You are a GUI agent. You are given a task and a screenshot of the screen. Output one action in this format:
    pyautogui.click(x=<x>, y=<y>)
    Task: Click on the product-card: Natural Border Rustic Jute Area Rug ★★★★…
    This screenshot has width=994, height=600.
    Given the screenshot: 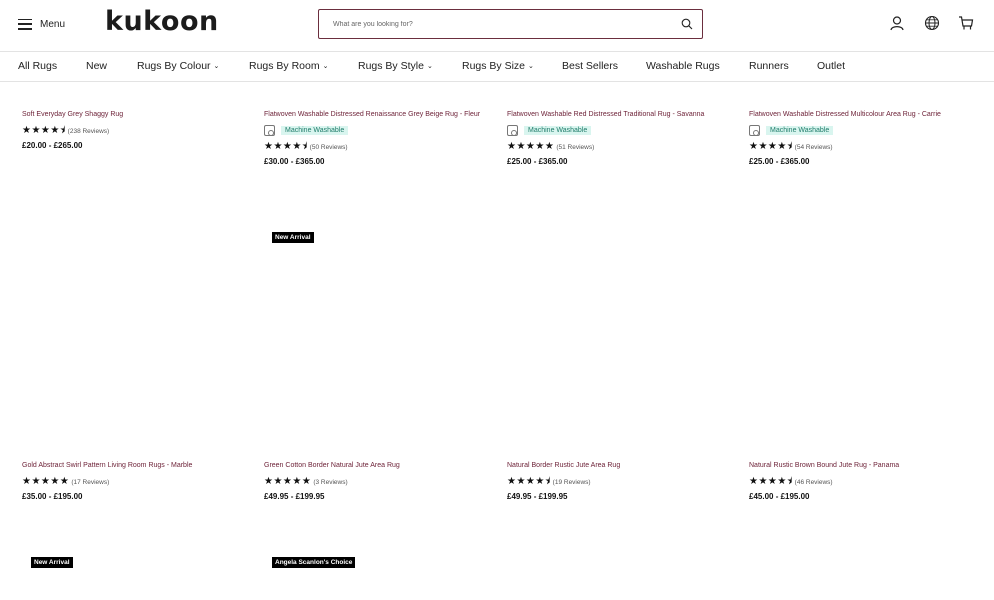 What is the action you would take?
    pyautogui.click(x=619, y=481)
    